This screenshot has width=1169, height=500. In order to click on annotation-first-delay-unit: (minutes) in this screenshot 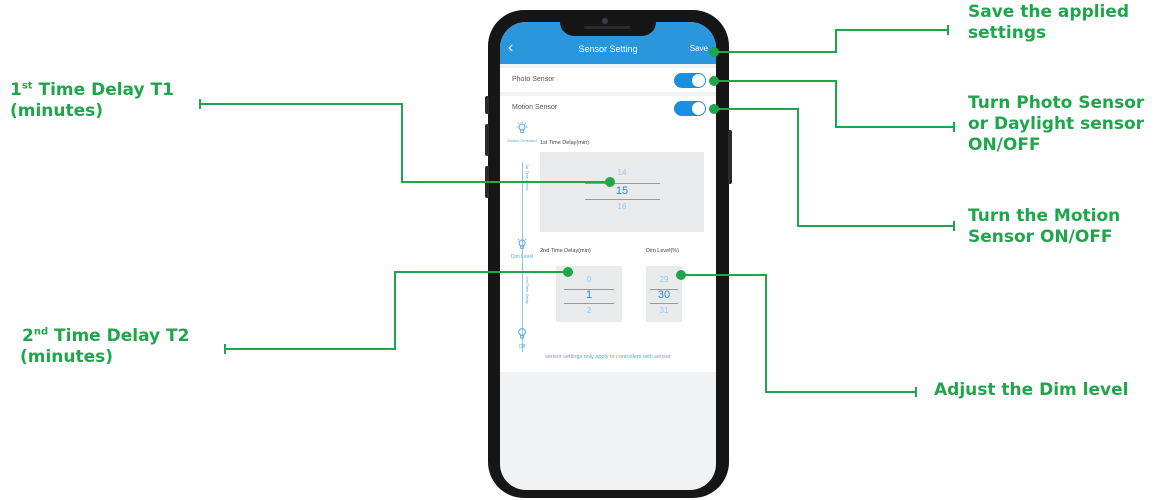, I will do `click(57, 111)`.